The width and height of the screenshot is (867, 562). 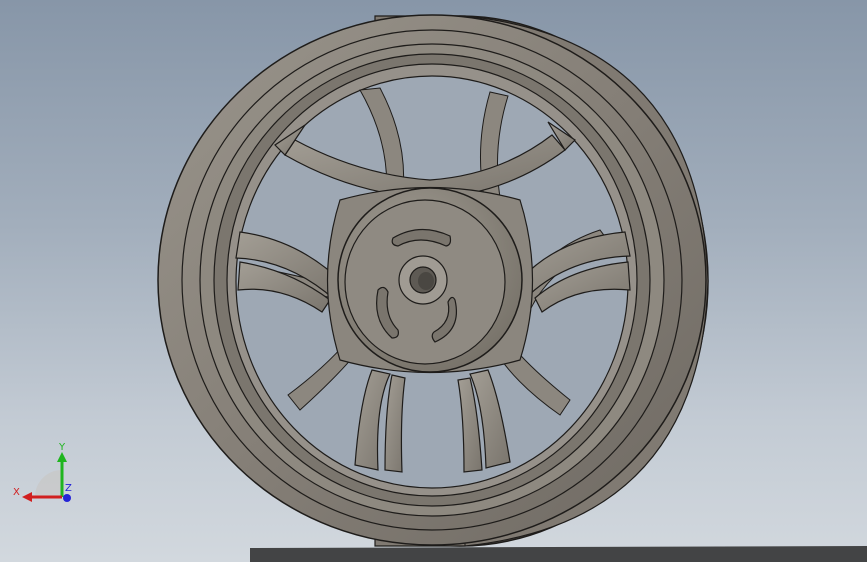 I want to click on z-axis-dot, so click(x=67, y=498).